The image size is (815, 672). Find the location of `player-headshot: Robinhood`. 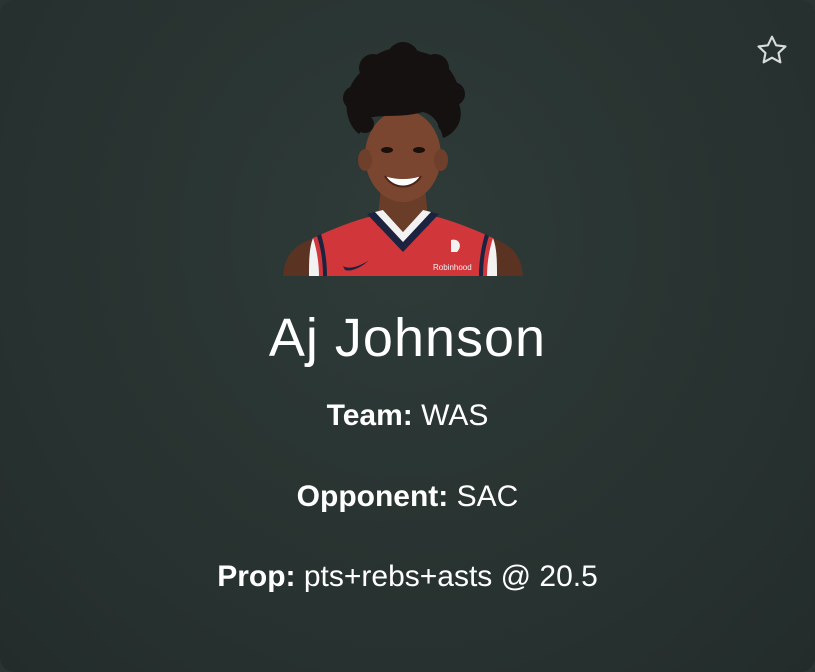

player-headshot: Robinhood is located at coordinates (403, 157).